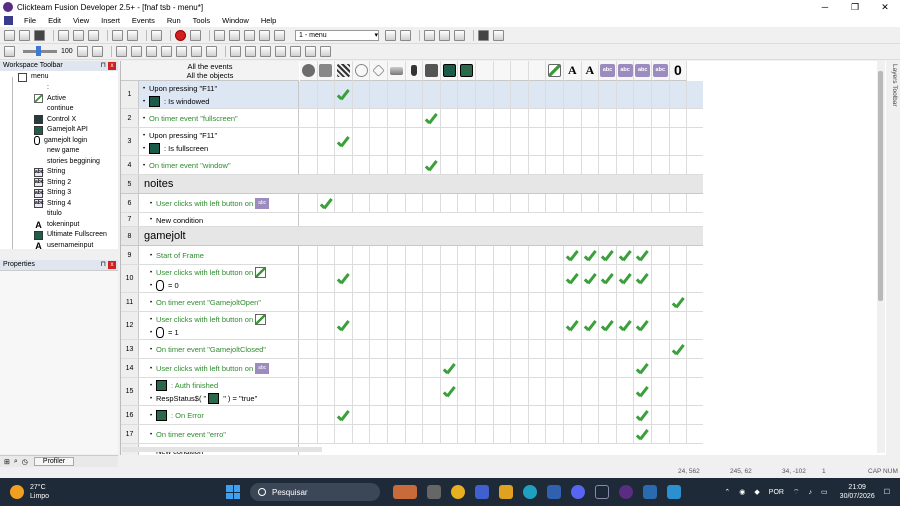  What do you see at coordinates (893, 94) in the screenshot?
I see `layers-toolbar-tab: Layers Toolbar` at bounding box center [893, 94].